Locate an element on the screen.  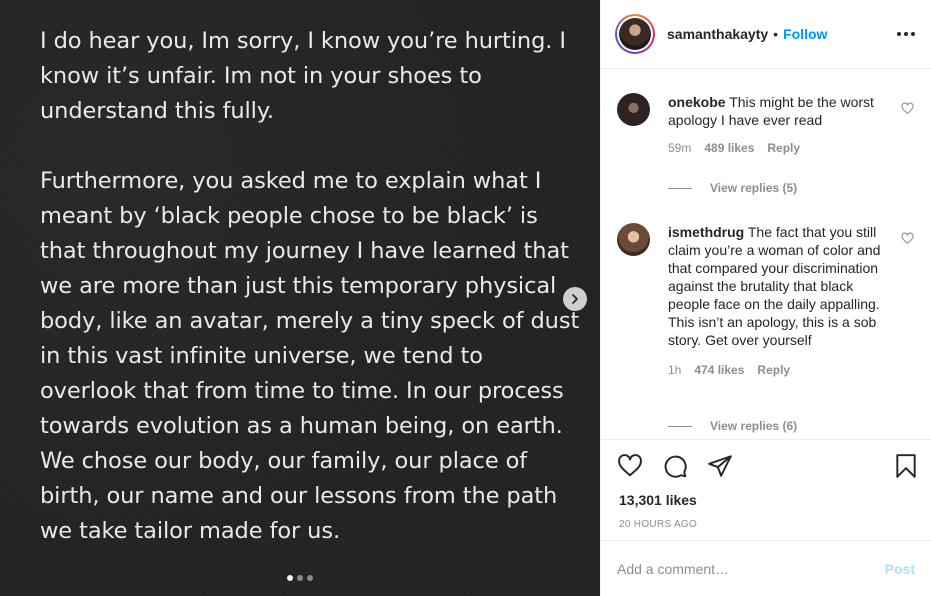
share-icon is located at coordinates (720, 466).